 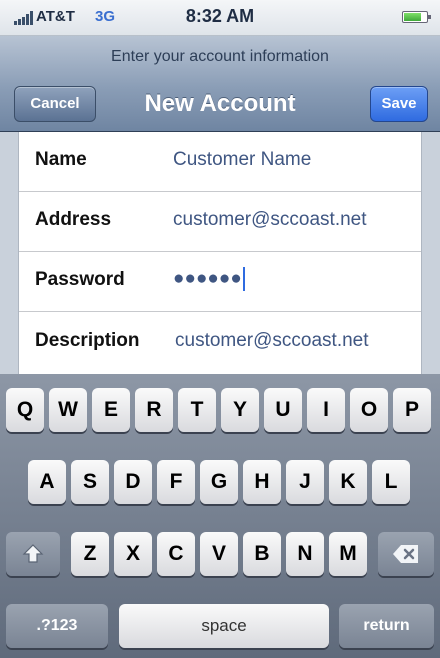 I want to click on backspace-icon, so click(x=405, y=554).